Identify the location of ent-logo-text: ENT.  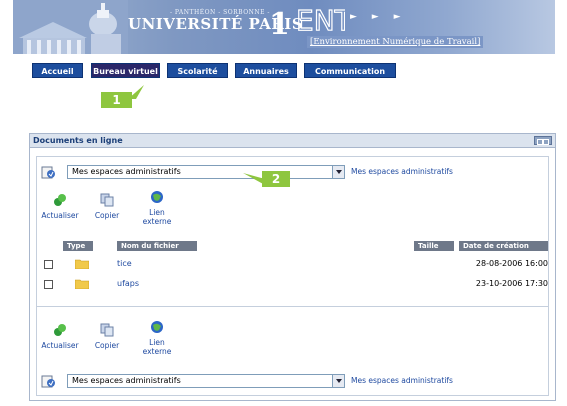
(320, 19).